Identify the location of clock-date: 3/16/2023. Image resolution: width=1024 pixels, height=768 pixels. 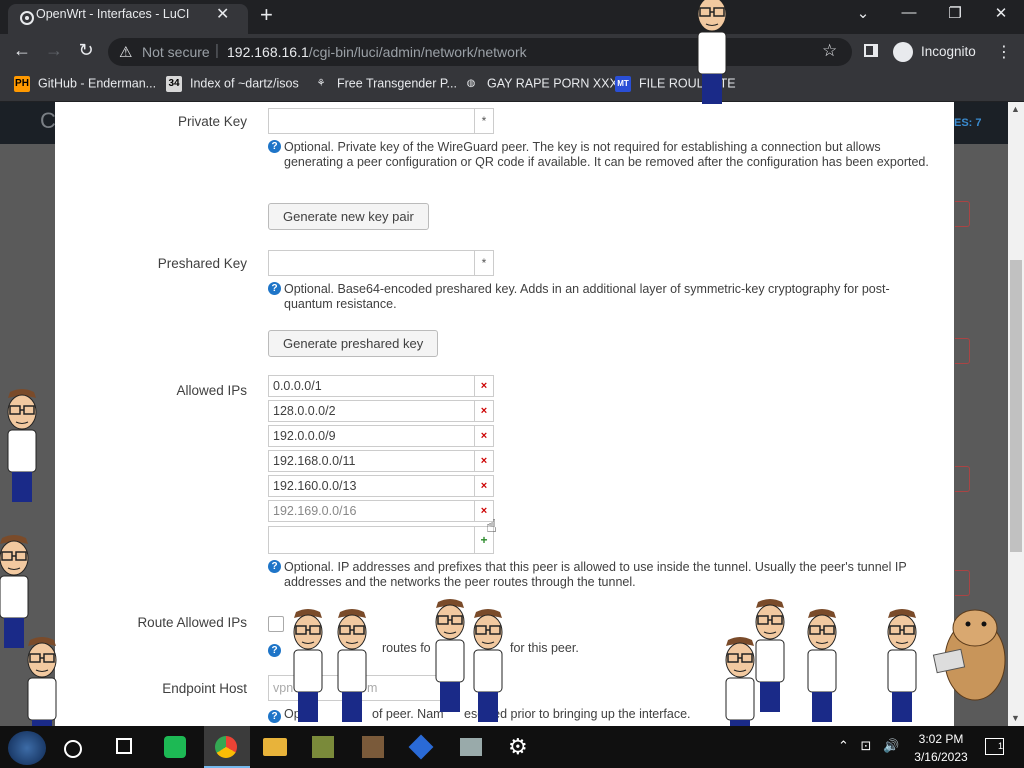
(941, 757).